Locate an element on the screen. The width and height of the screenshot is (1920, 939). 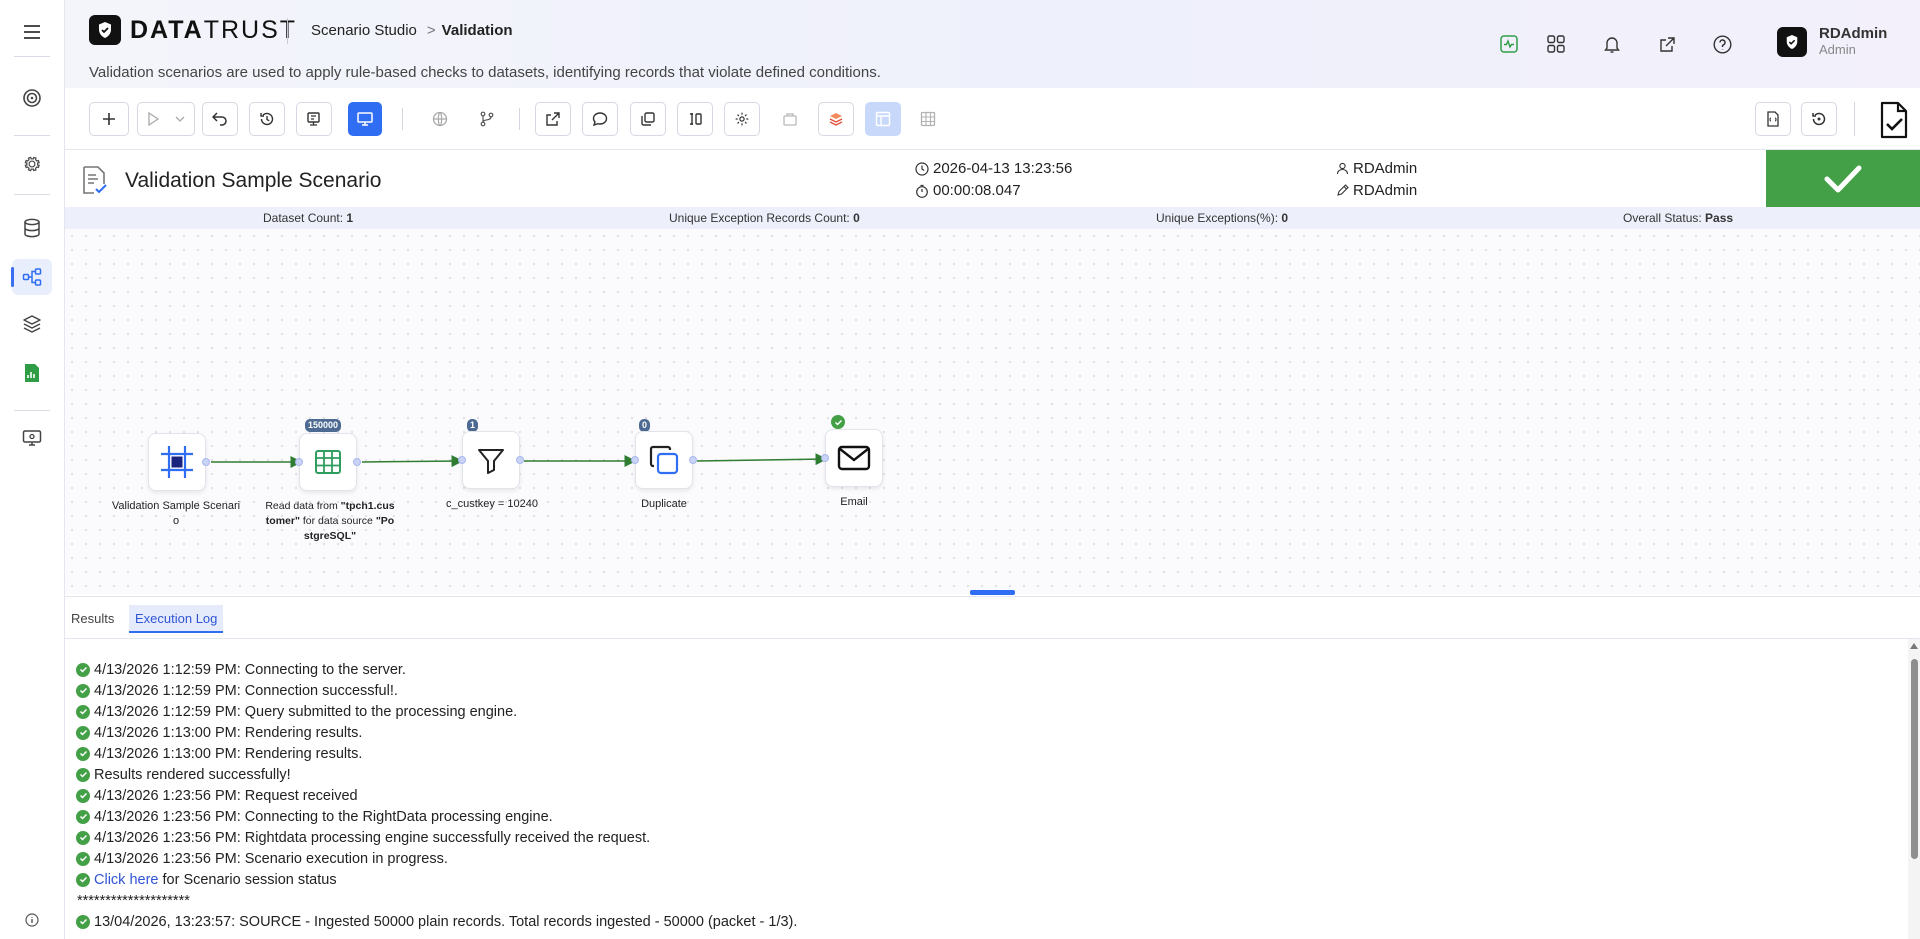
copy-icon is located at coordinates (648, 119).